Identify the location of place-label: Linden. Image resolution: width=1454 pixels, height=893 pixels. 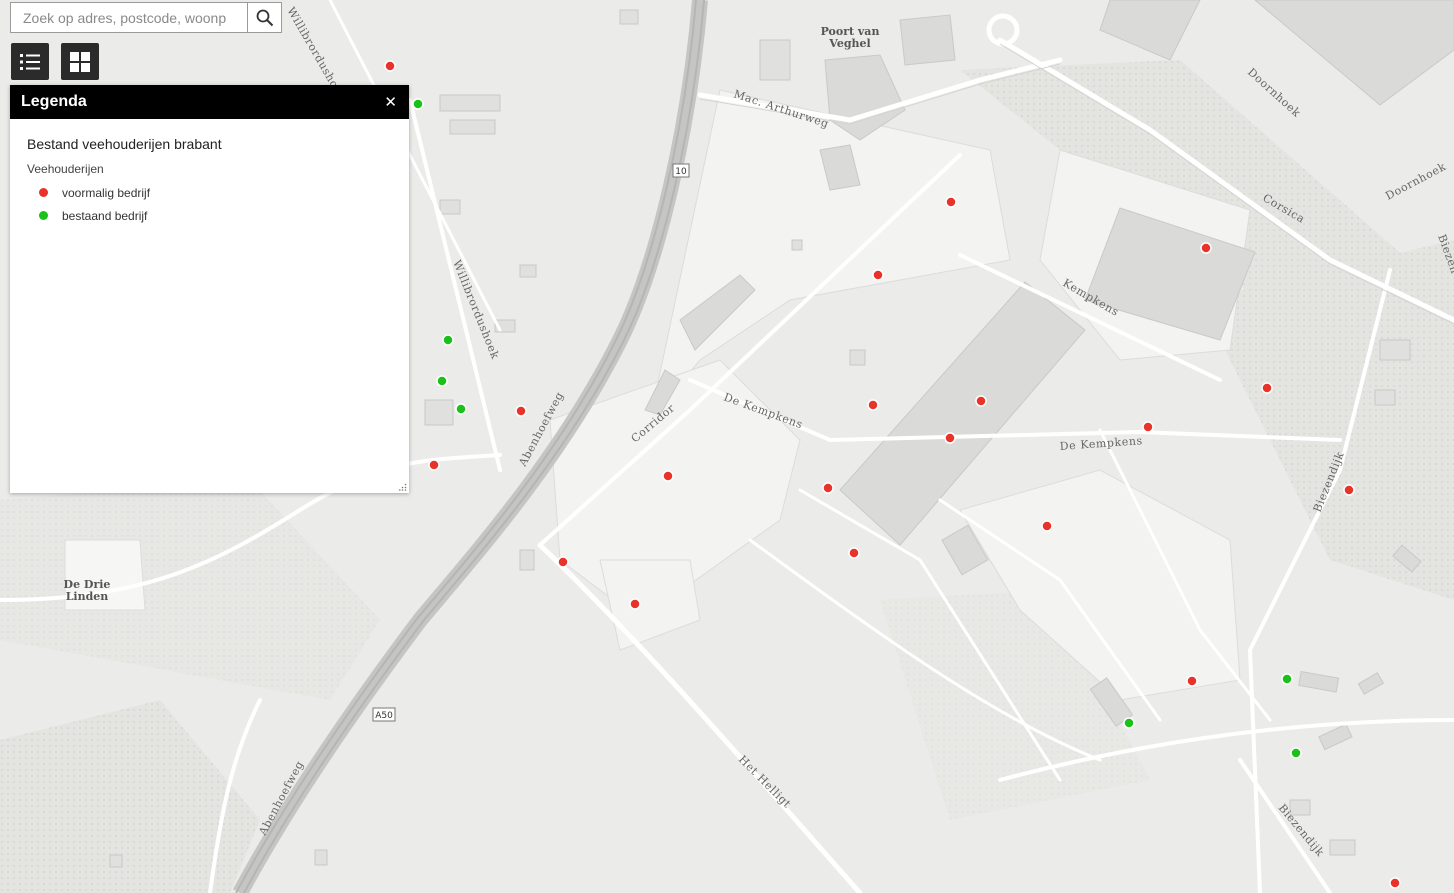
(87, 596).